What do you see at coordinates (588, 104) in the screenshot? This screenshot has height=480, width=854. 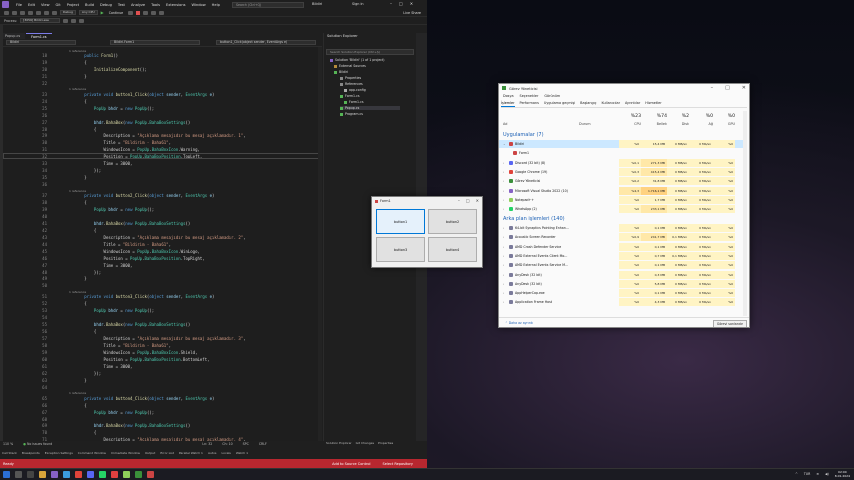 I see `tab-baslangic: Başlangıç` at bounding box center [588, 104].